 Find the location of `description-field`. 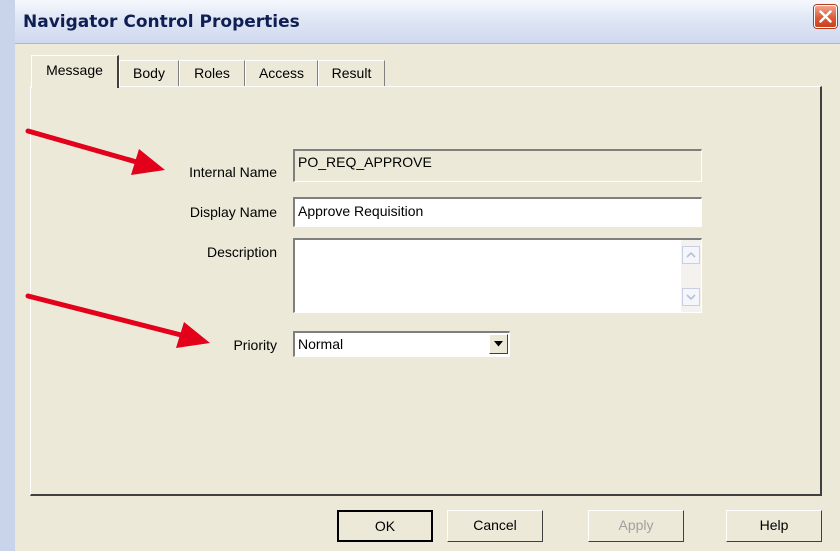

description-field is located at coordinates (497, 275).